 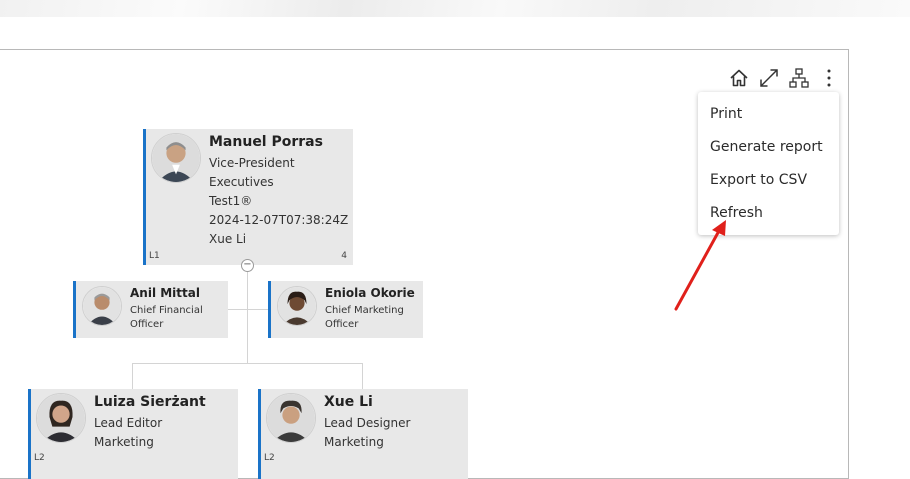 What do you see at coordinates (363, 434) in the screenshot?
I see `org-node-child: Xue Li Lead Designer Marketing L2` at bounding box center [363, 434].